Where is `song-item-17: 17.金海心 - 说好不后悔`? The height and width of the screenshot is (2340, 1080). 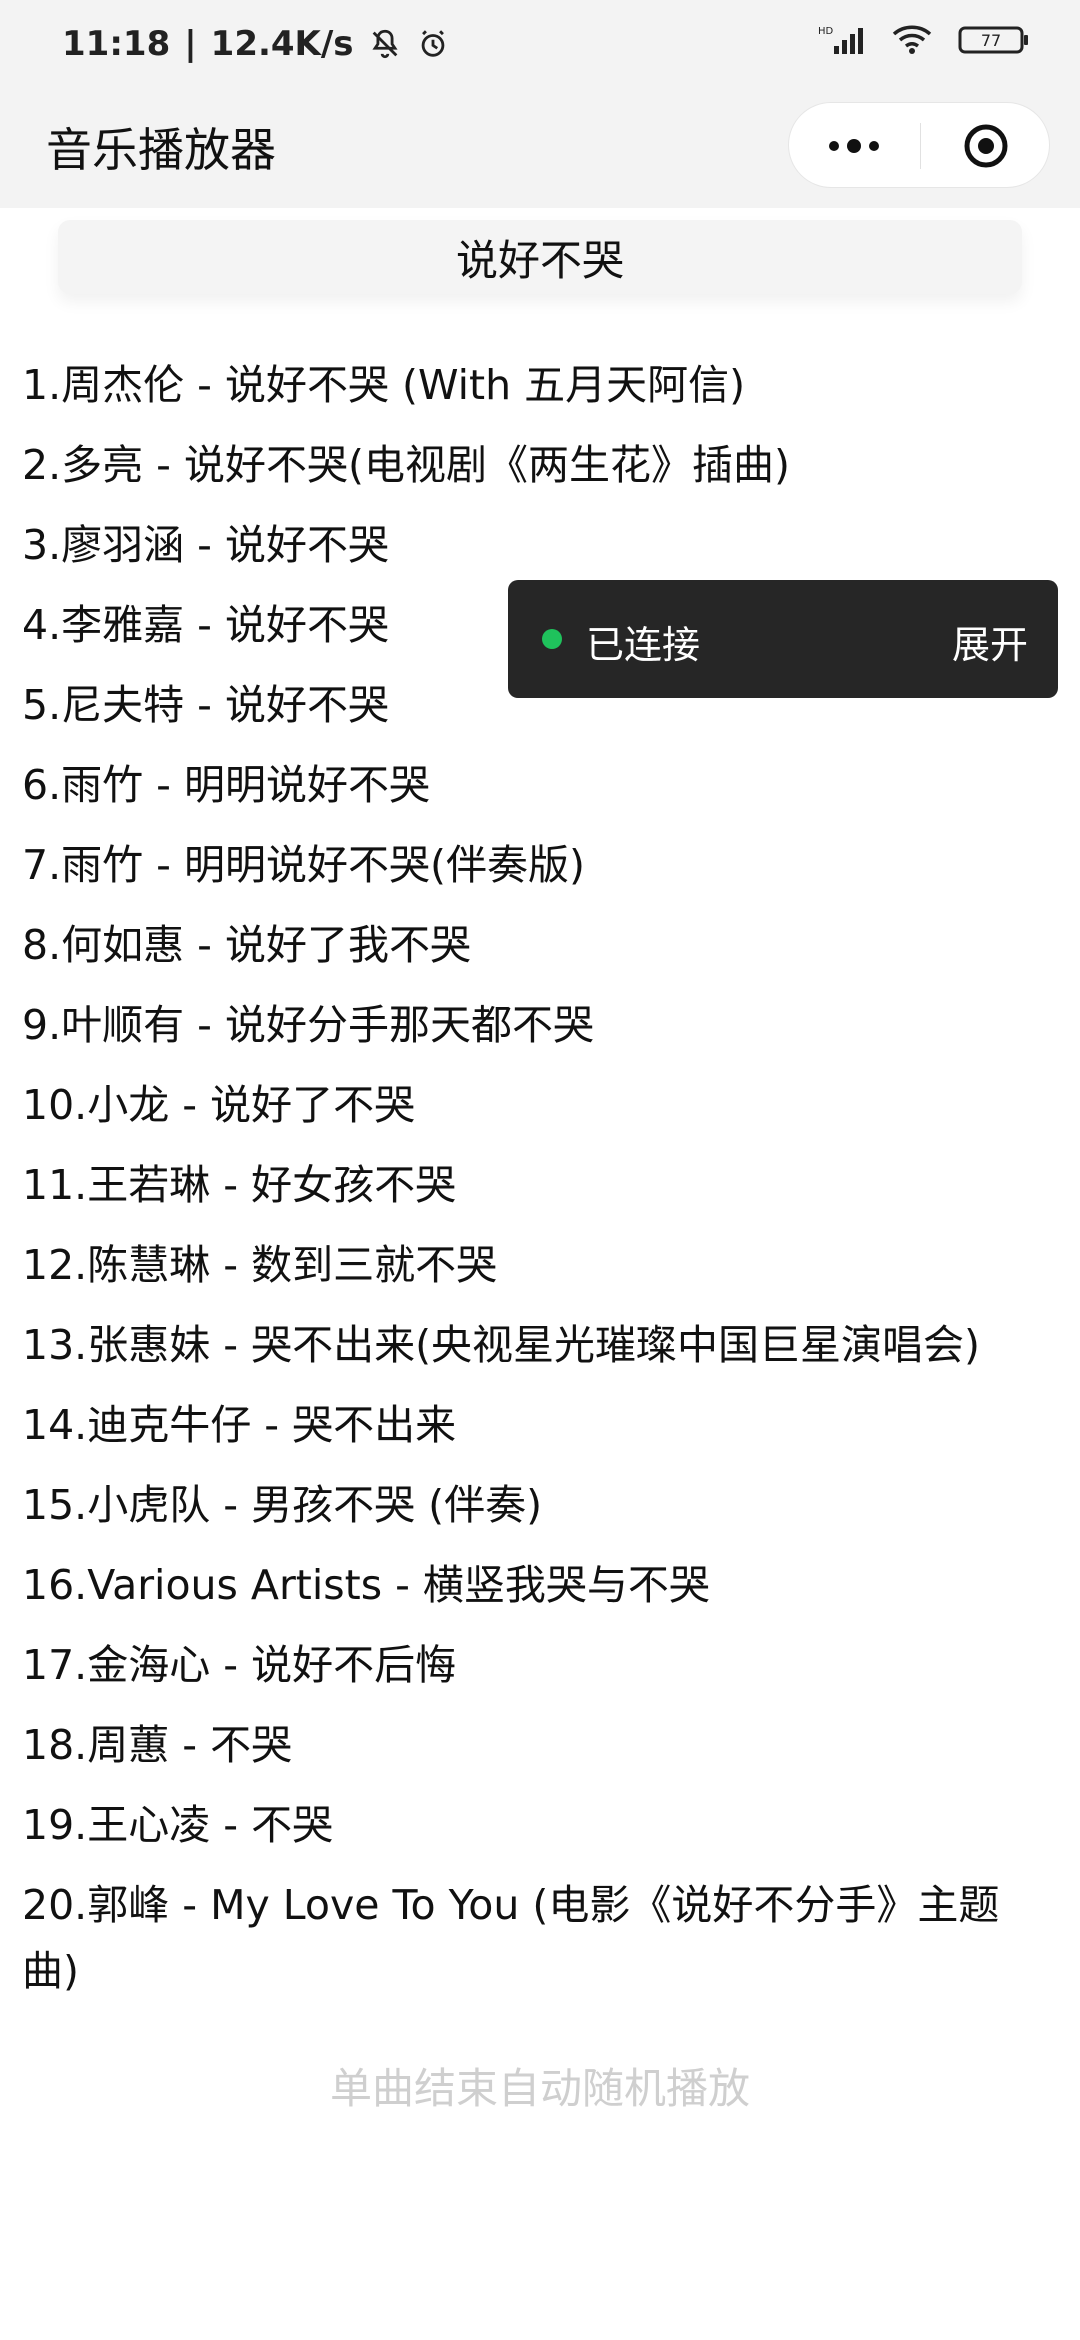
song-item-17: 17.金海心 - 说好不后悔 is located at coordinates (537, 1665).